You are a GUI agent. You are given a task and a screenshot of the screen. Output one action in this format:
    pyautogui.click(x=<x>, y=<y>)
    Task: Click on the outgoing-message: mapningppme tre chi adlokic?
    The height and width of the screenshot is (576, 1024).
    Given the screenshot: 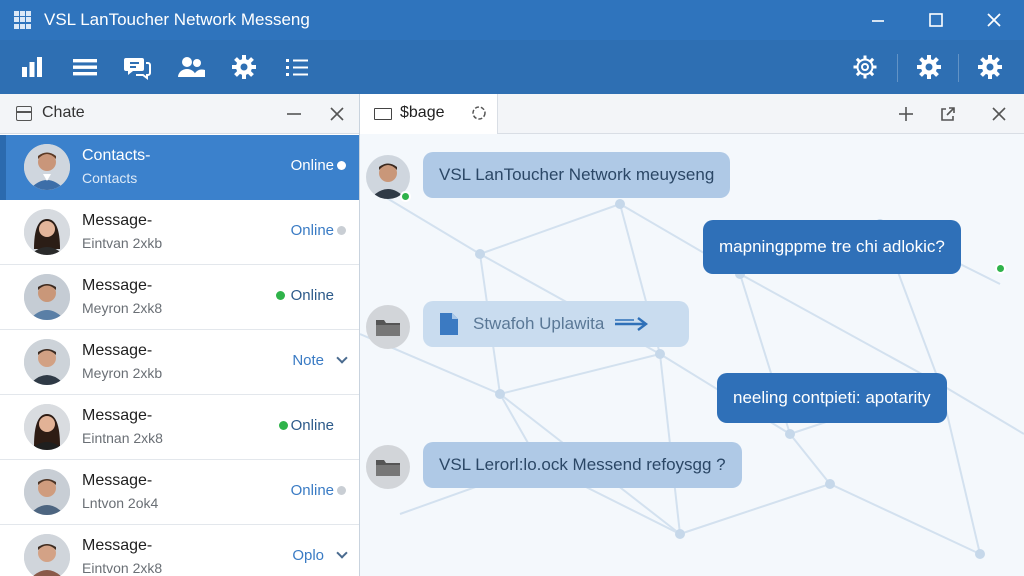 What is the action you would take?
    pyautogui.click(x=832, y=247)
    